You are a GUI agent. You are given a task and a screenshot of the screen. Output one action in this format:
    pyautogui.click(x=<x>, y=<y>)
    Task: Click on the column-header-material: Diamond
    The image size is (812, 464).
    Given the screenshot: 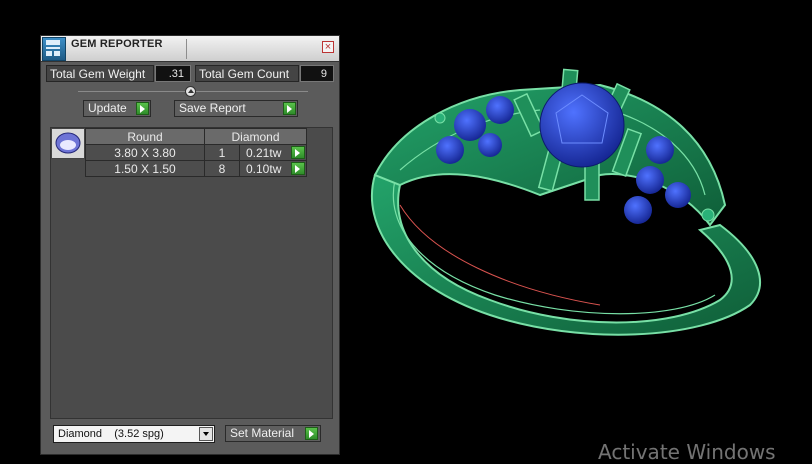 What is the action you would take?
    pyautogui.click(x=255, y=136)
    